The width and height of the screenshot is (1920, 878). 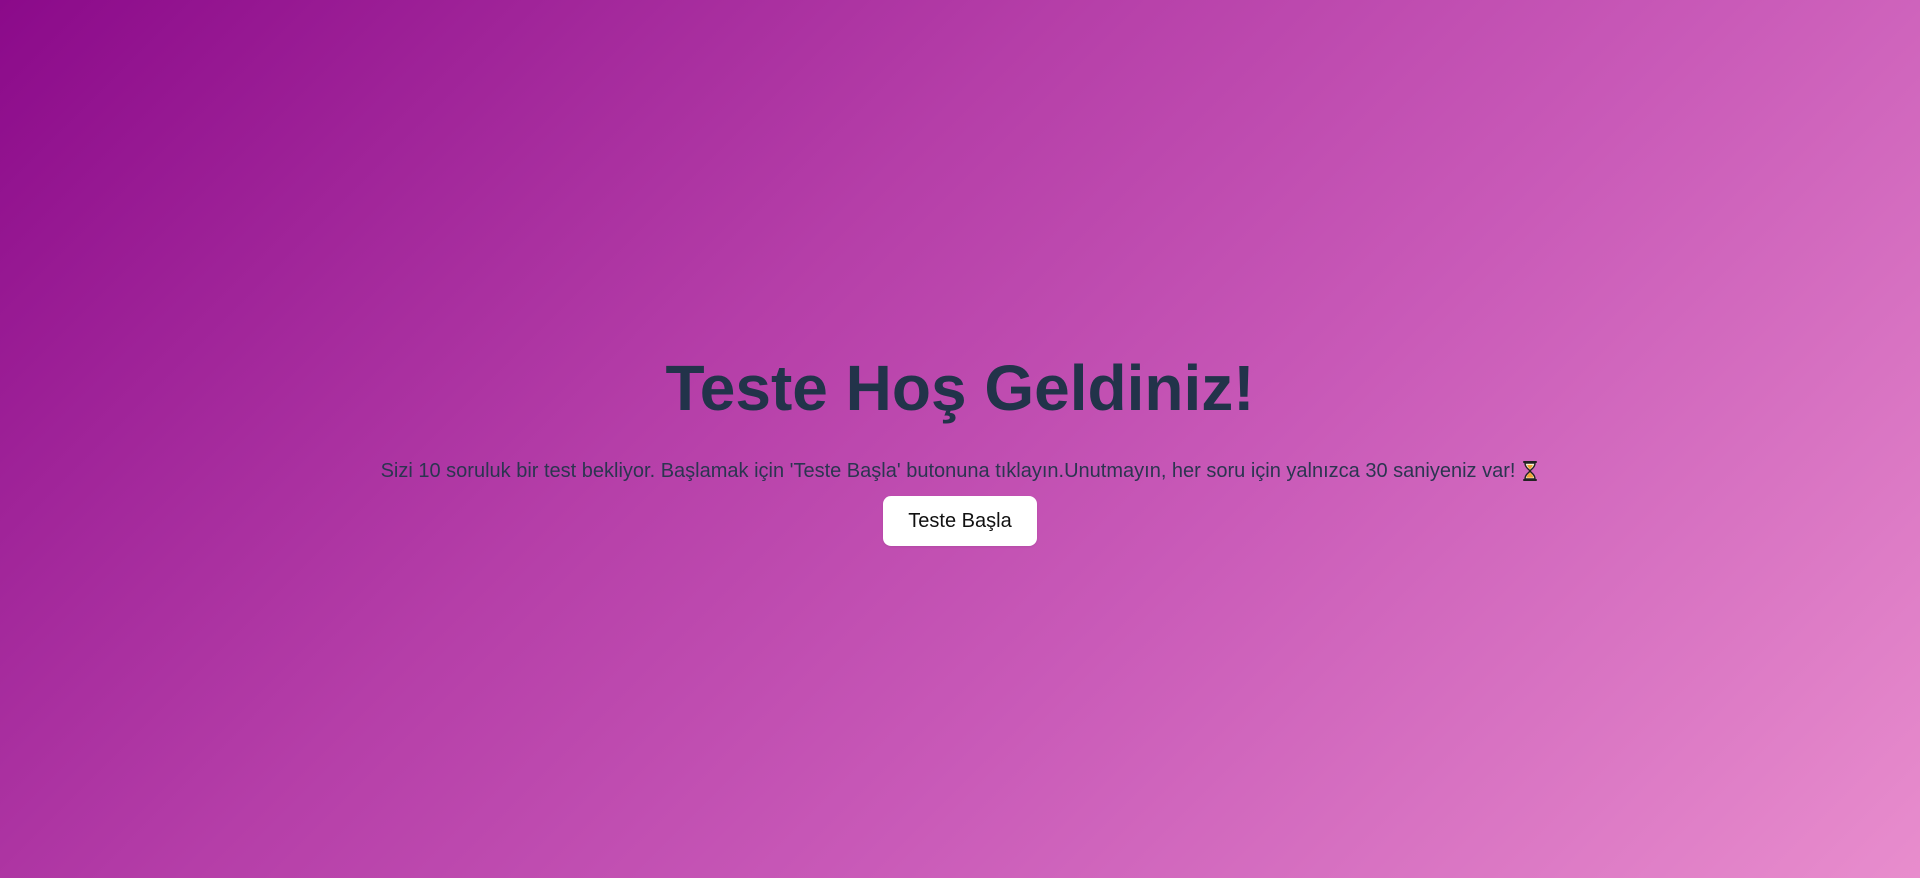 I want to click on hourglass-icon, so click(x=1530, y=471).